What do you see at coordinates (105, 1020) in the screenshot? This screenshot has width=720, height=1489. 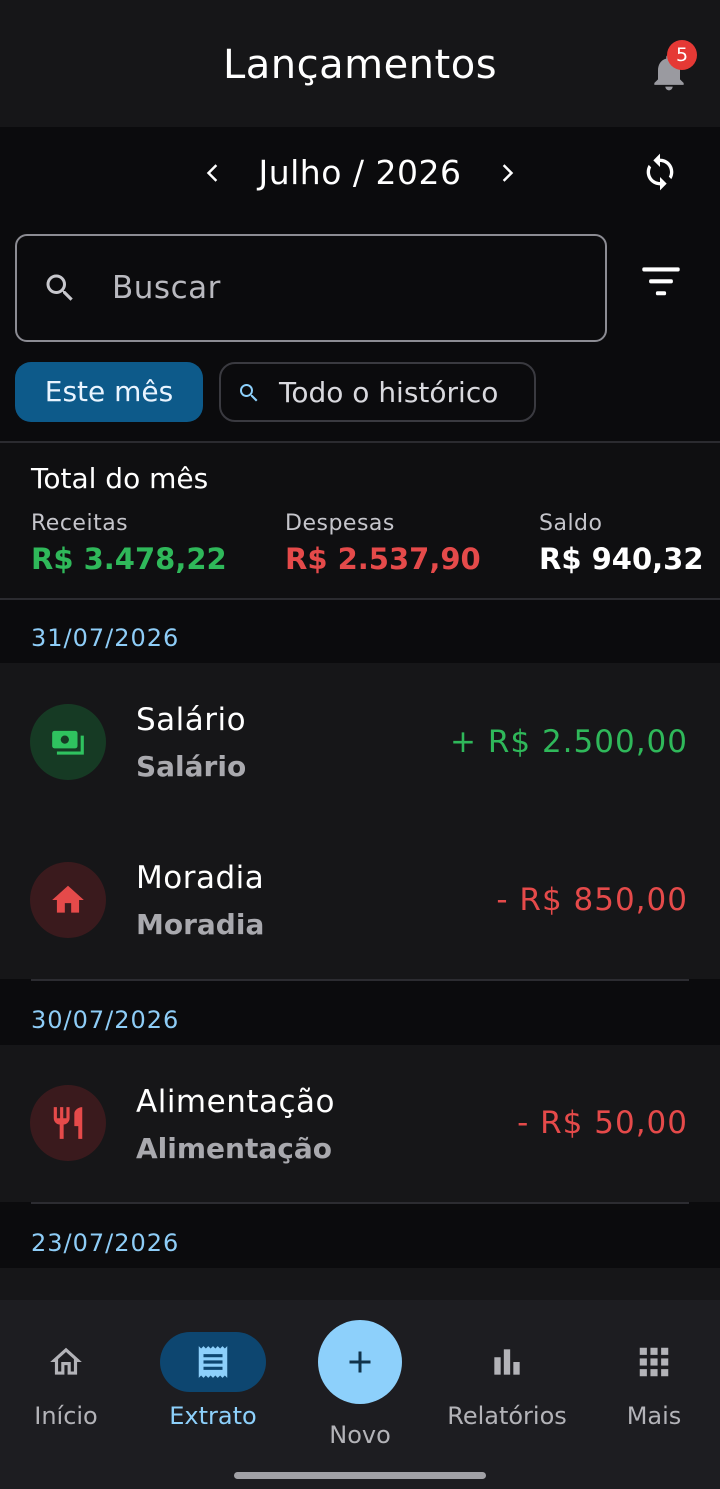 I see `date-header: 30/07/2026` at bounding box center [105, 1020].